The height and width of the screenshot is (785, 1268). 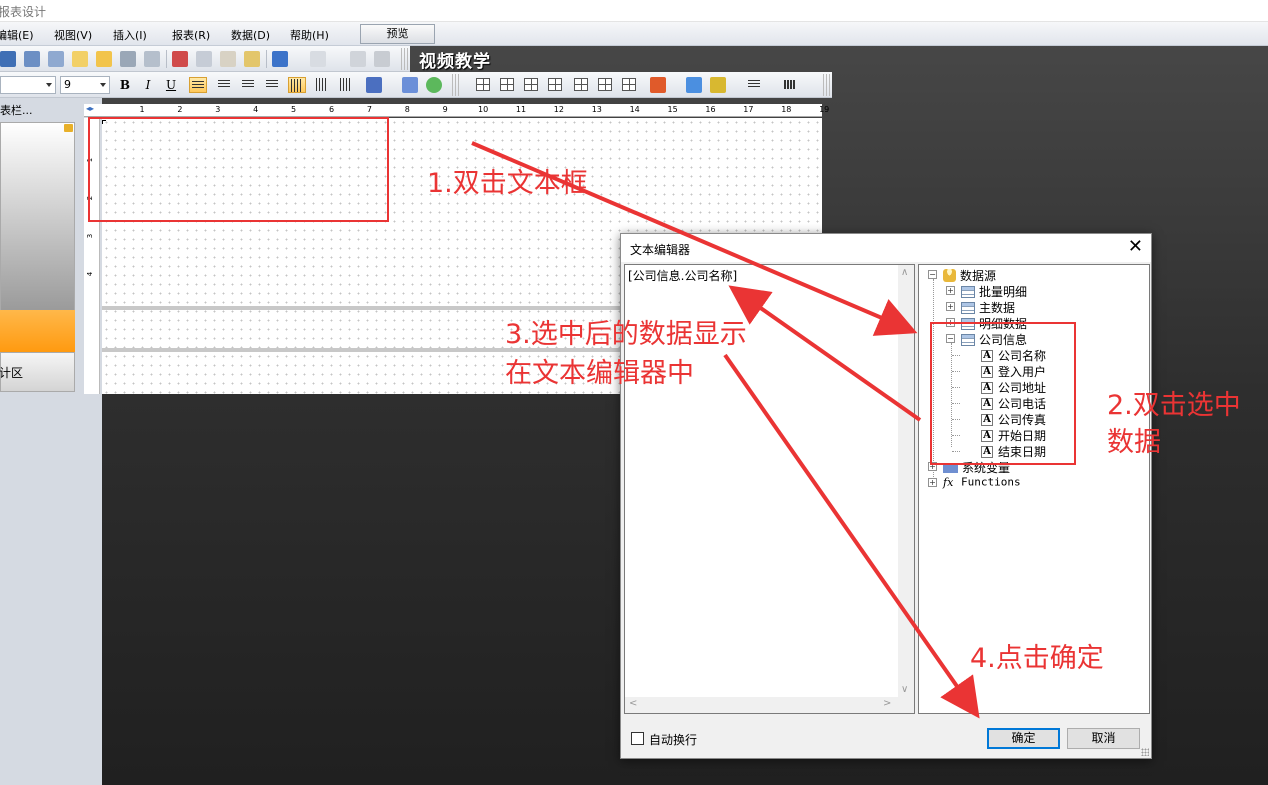 What do you see at coordinates (969, 275) in the screenshot?
I see `tree-node-datasource: 数据源` at bounding box center [969, 275].